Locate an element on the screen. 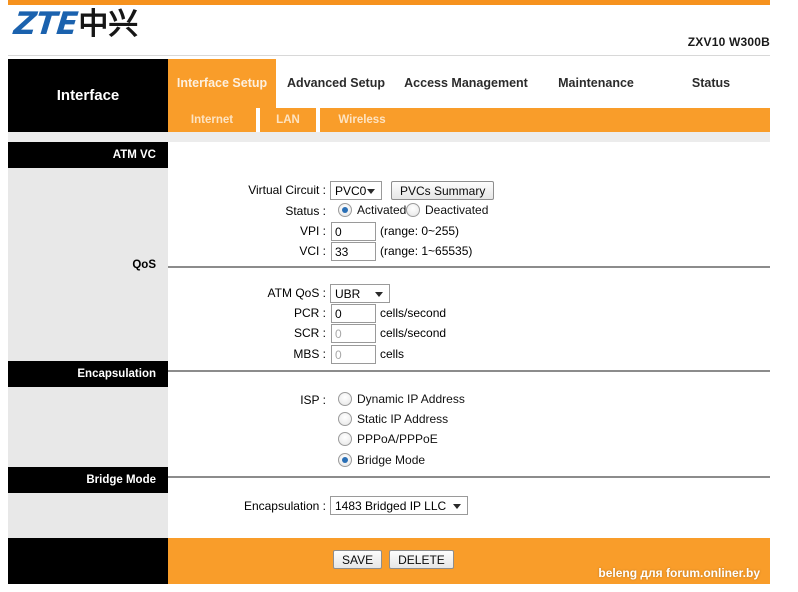 This screenshot has height=592, width=798. nav-underline is located at coordinates (389, 137).